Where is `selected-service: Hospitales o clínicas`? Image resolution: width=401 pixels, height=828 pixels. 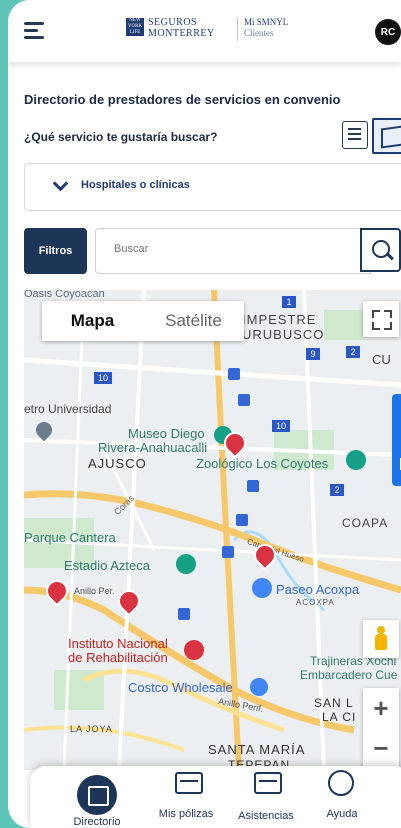 selected-service: Hospitales o clínicas is located at coordinates (135, 185).